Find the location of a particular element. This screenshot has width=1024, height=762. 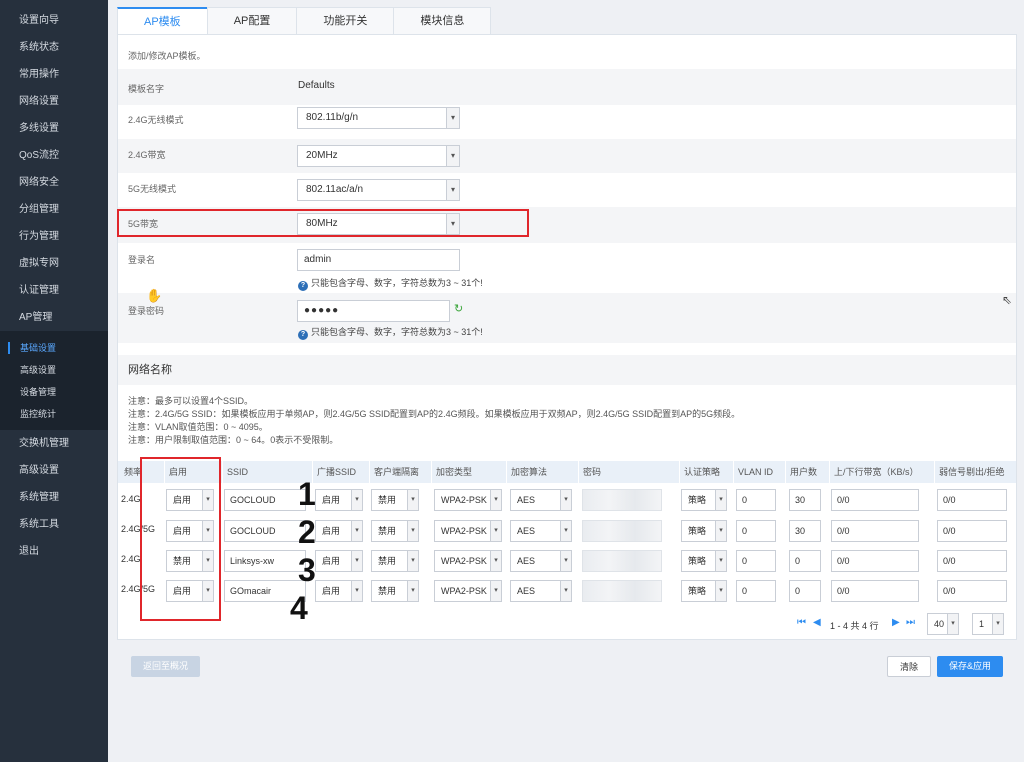

page-select: 1 ▾ is located at coordinates (988, 624).